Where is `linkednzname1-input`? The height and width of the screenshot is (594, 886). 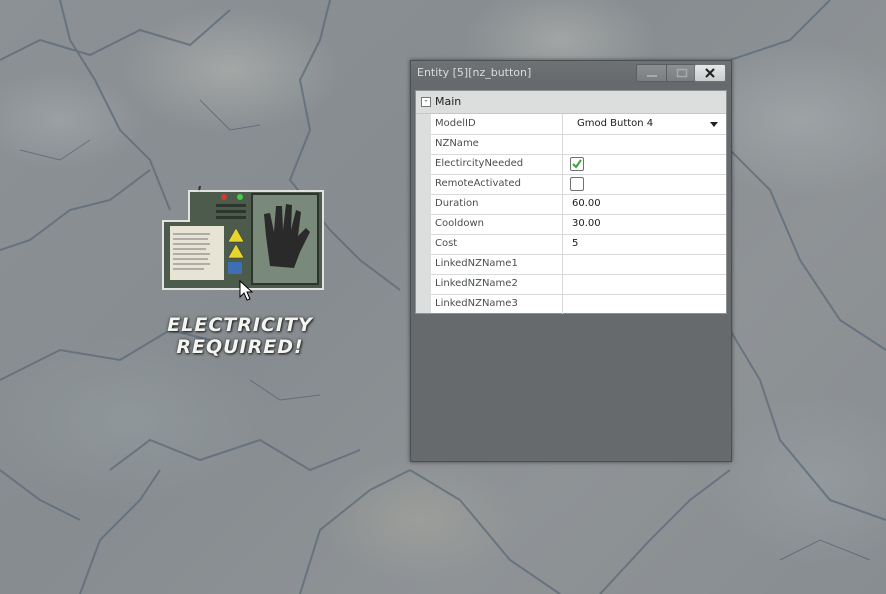
linkednzname1-input is located at coordinates (645, 264).